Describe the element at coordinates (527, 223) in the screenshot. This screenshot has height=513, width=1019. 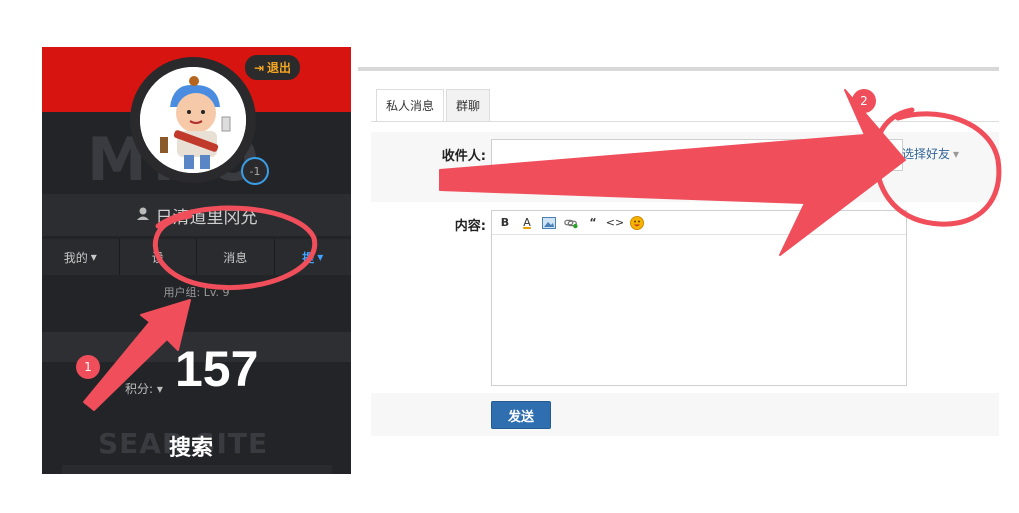
I see `font-color-icon: A` at that location.